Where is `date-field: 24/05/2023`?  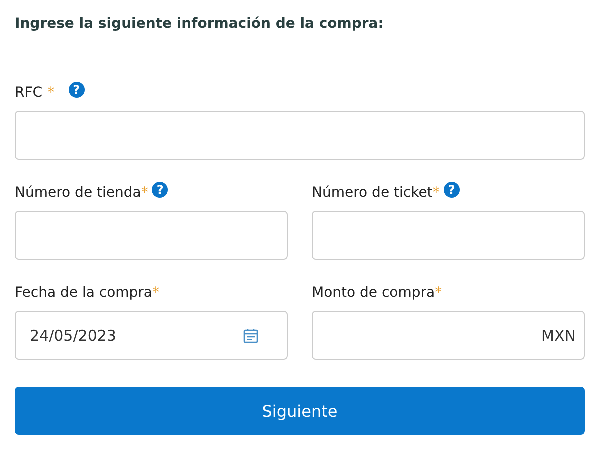
date-field: 24/05/2023 is located at coordinates (151, 335).